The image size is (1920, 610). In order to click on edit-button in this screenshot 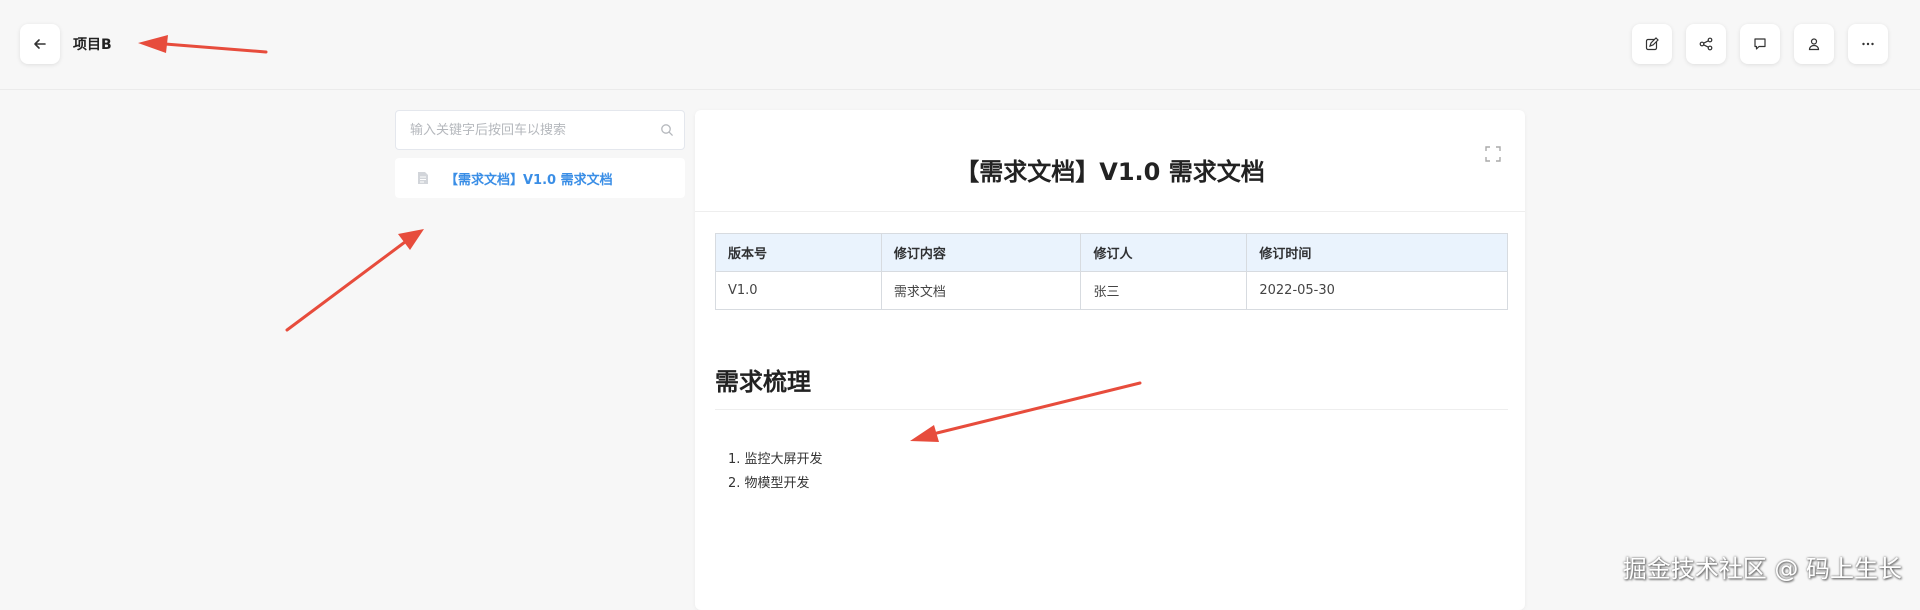, I will do `click(1652, 44)`.